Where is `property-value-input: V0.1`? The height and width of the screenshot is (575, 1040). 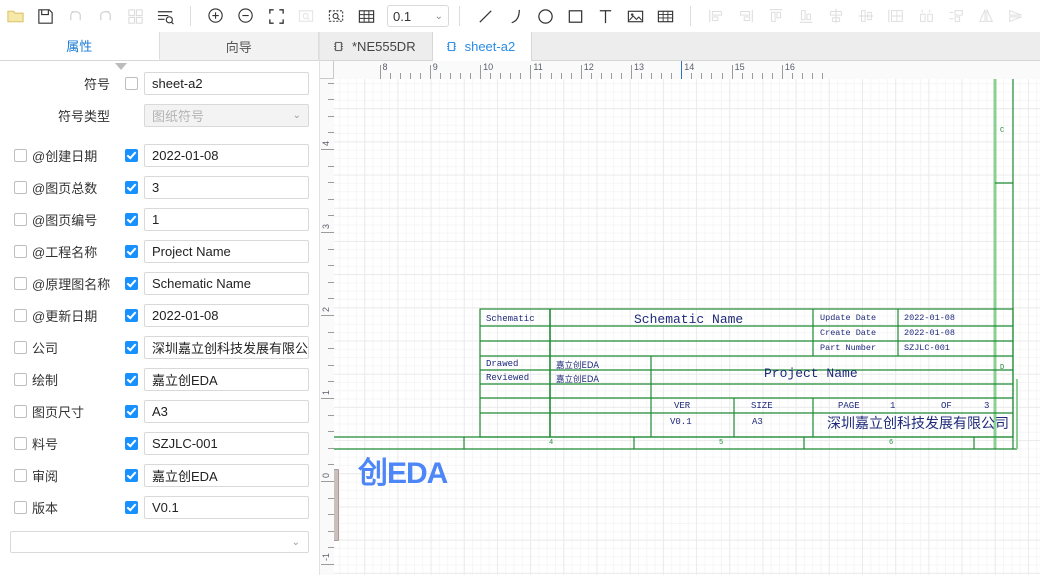
property-value-input: V0.1 is located at coordinates (226, 507).